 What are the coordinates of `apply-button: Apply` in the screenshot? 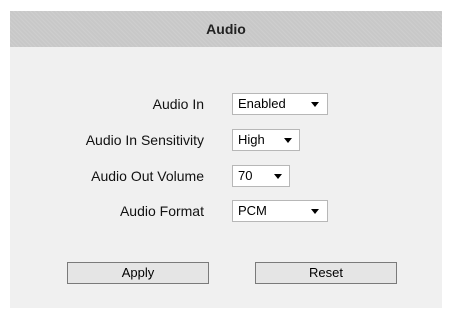 It's located at (138, 273).